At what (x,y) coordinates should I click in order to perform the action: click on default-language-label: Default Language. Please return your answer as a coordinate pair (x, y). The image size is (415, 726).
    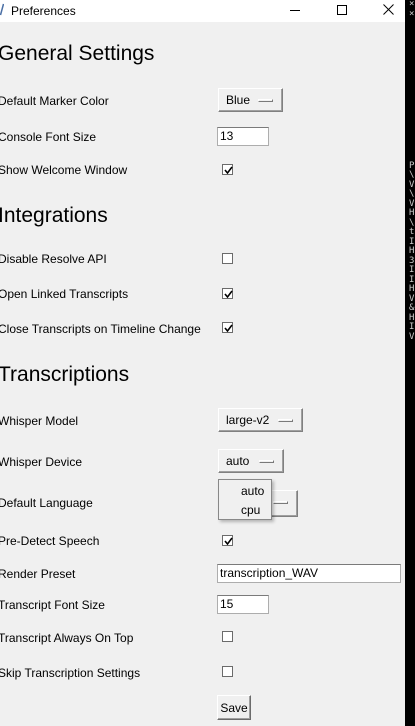
    Looking at the image, I should click on (46, 503).